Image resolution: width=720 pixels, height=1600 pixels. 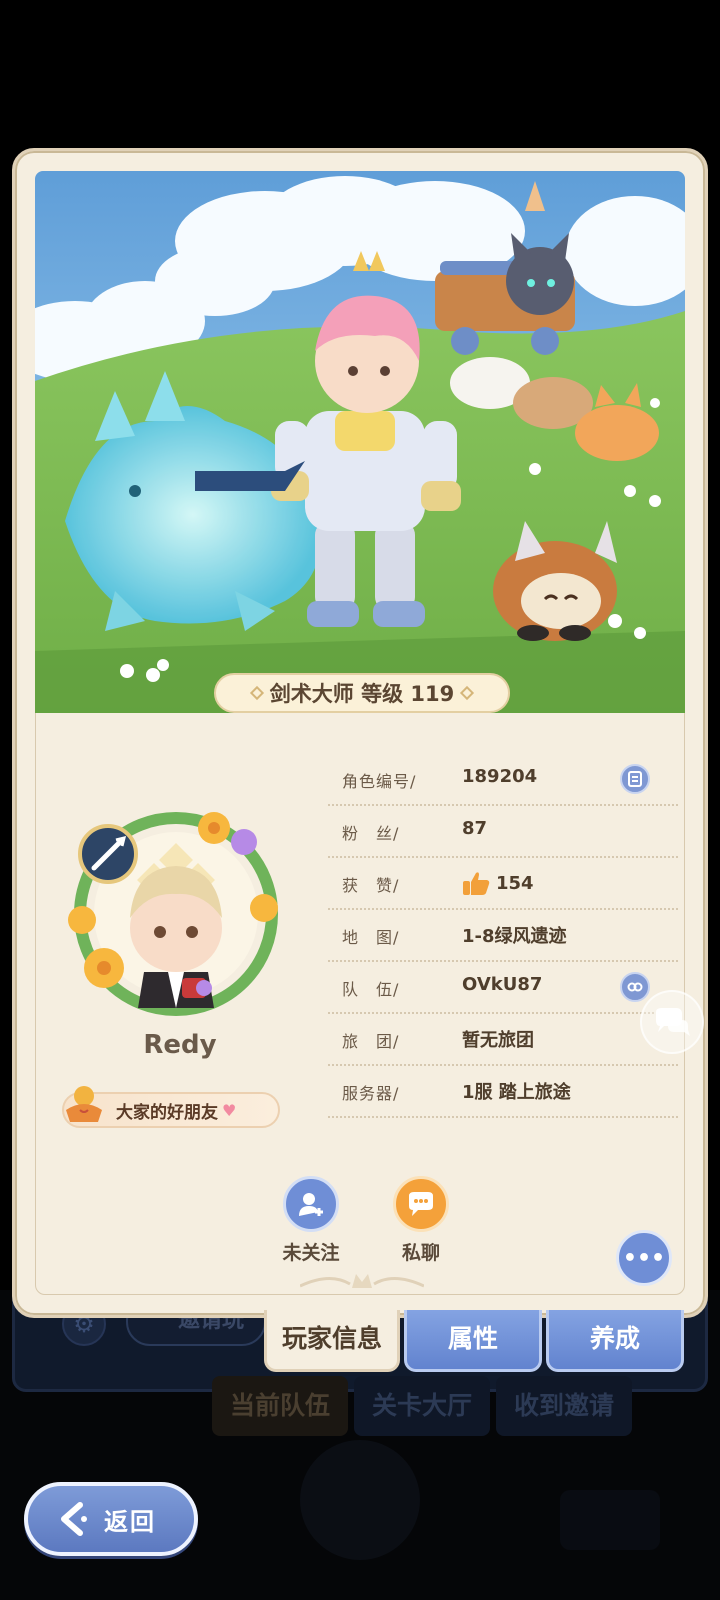 I want to click on team-link-icon, so click(x=635, y=987).